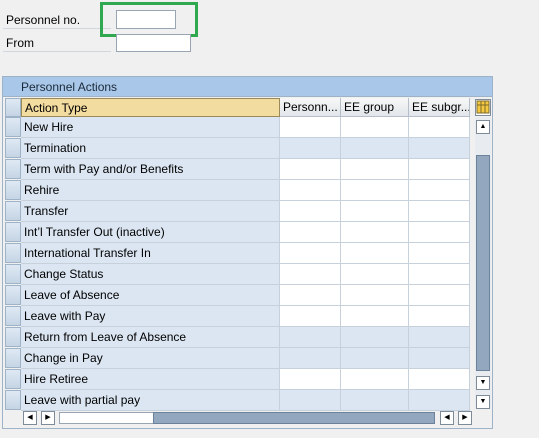 The width and height of the screenshot is (539, 438). What do you see at coordinates (150, 169) in the screenshot?
I see `action-type-cell: Term with Pay and/or Benefits` at bounding box center [150, 169].